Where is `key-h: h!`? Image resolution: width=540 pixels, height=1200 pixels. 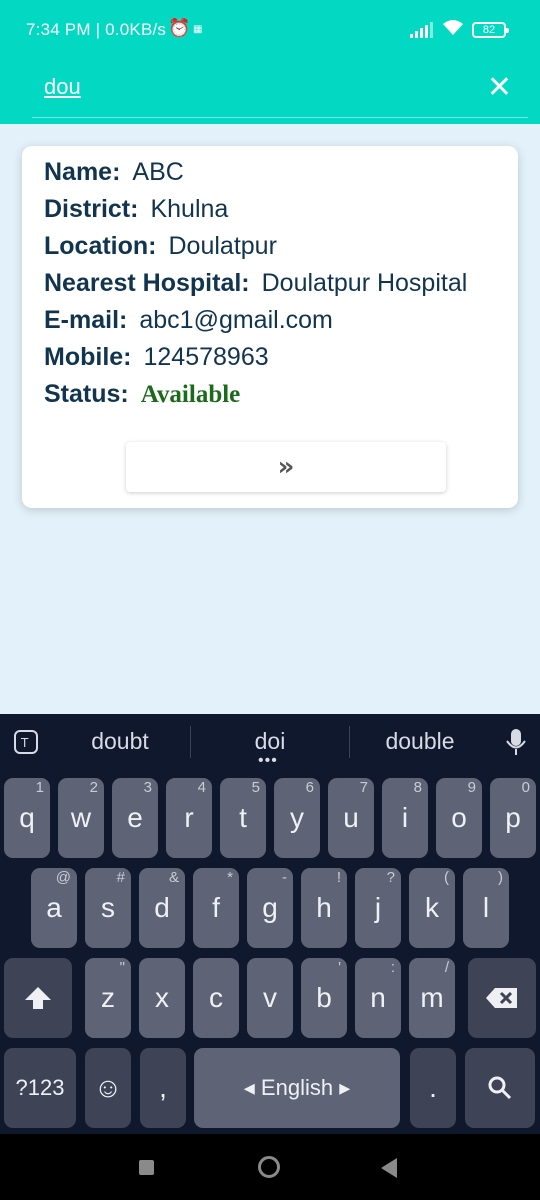 key-h: h! is located at coordinates (324, 908).